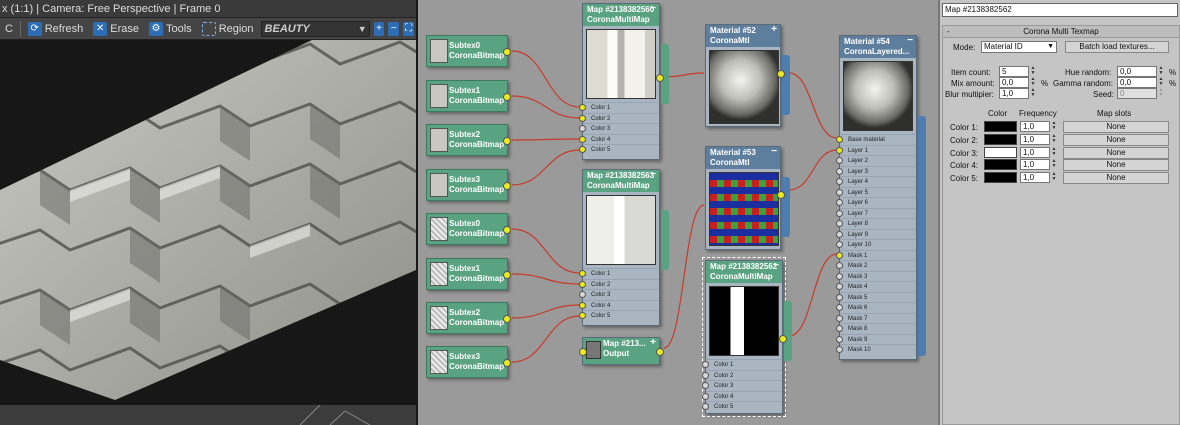 This screenshot has height=425, width=1180. Describe the element at coordinates (747, 198) in the screenshot. I see `material-53-node: Material #53 CoronaMtl −` at that location.